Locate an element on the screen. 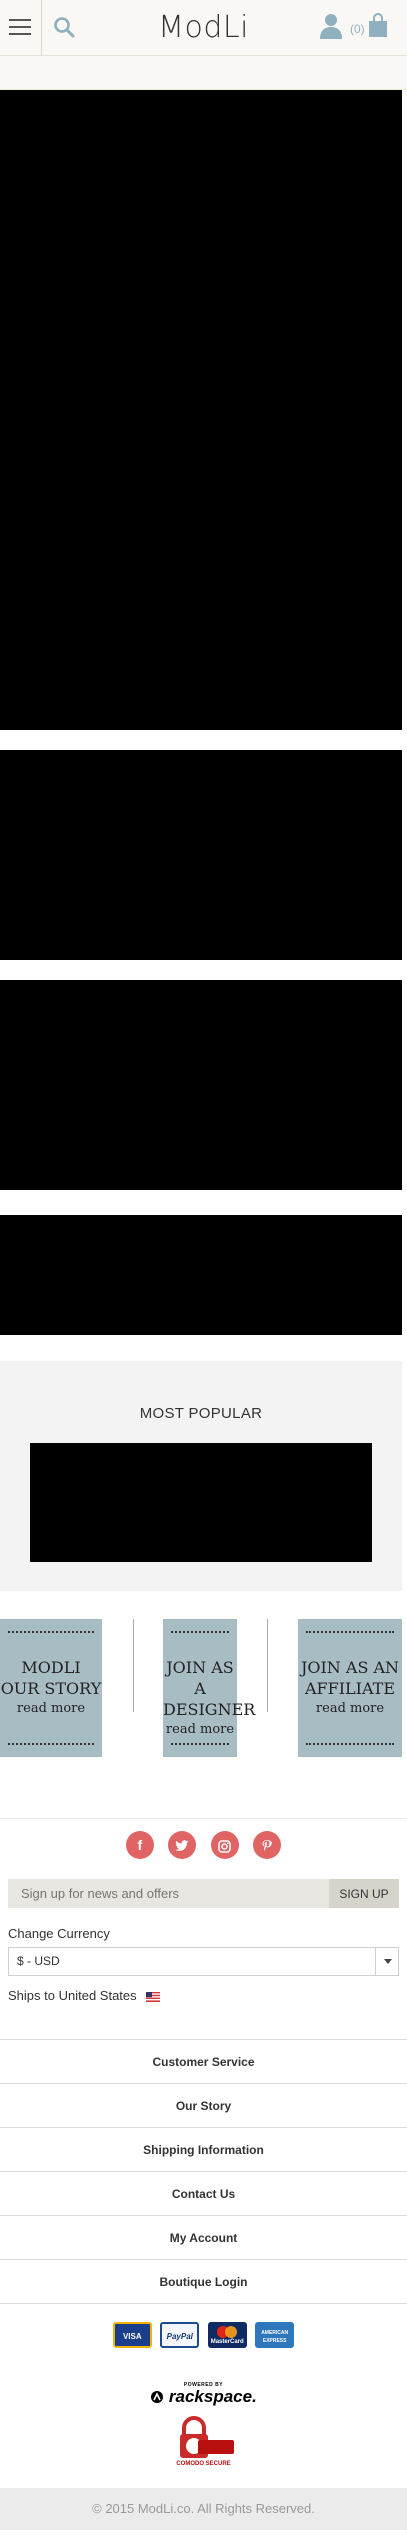 The image size is (407, 2538). ships-to: Ships to United States is located at coordinates (203, 1995).